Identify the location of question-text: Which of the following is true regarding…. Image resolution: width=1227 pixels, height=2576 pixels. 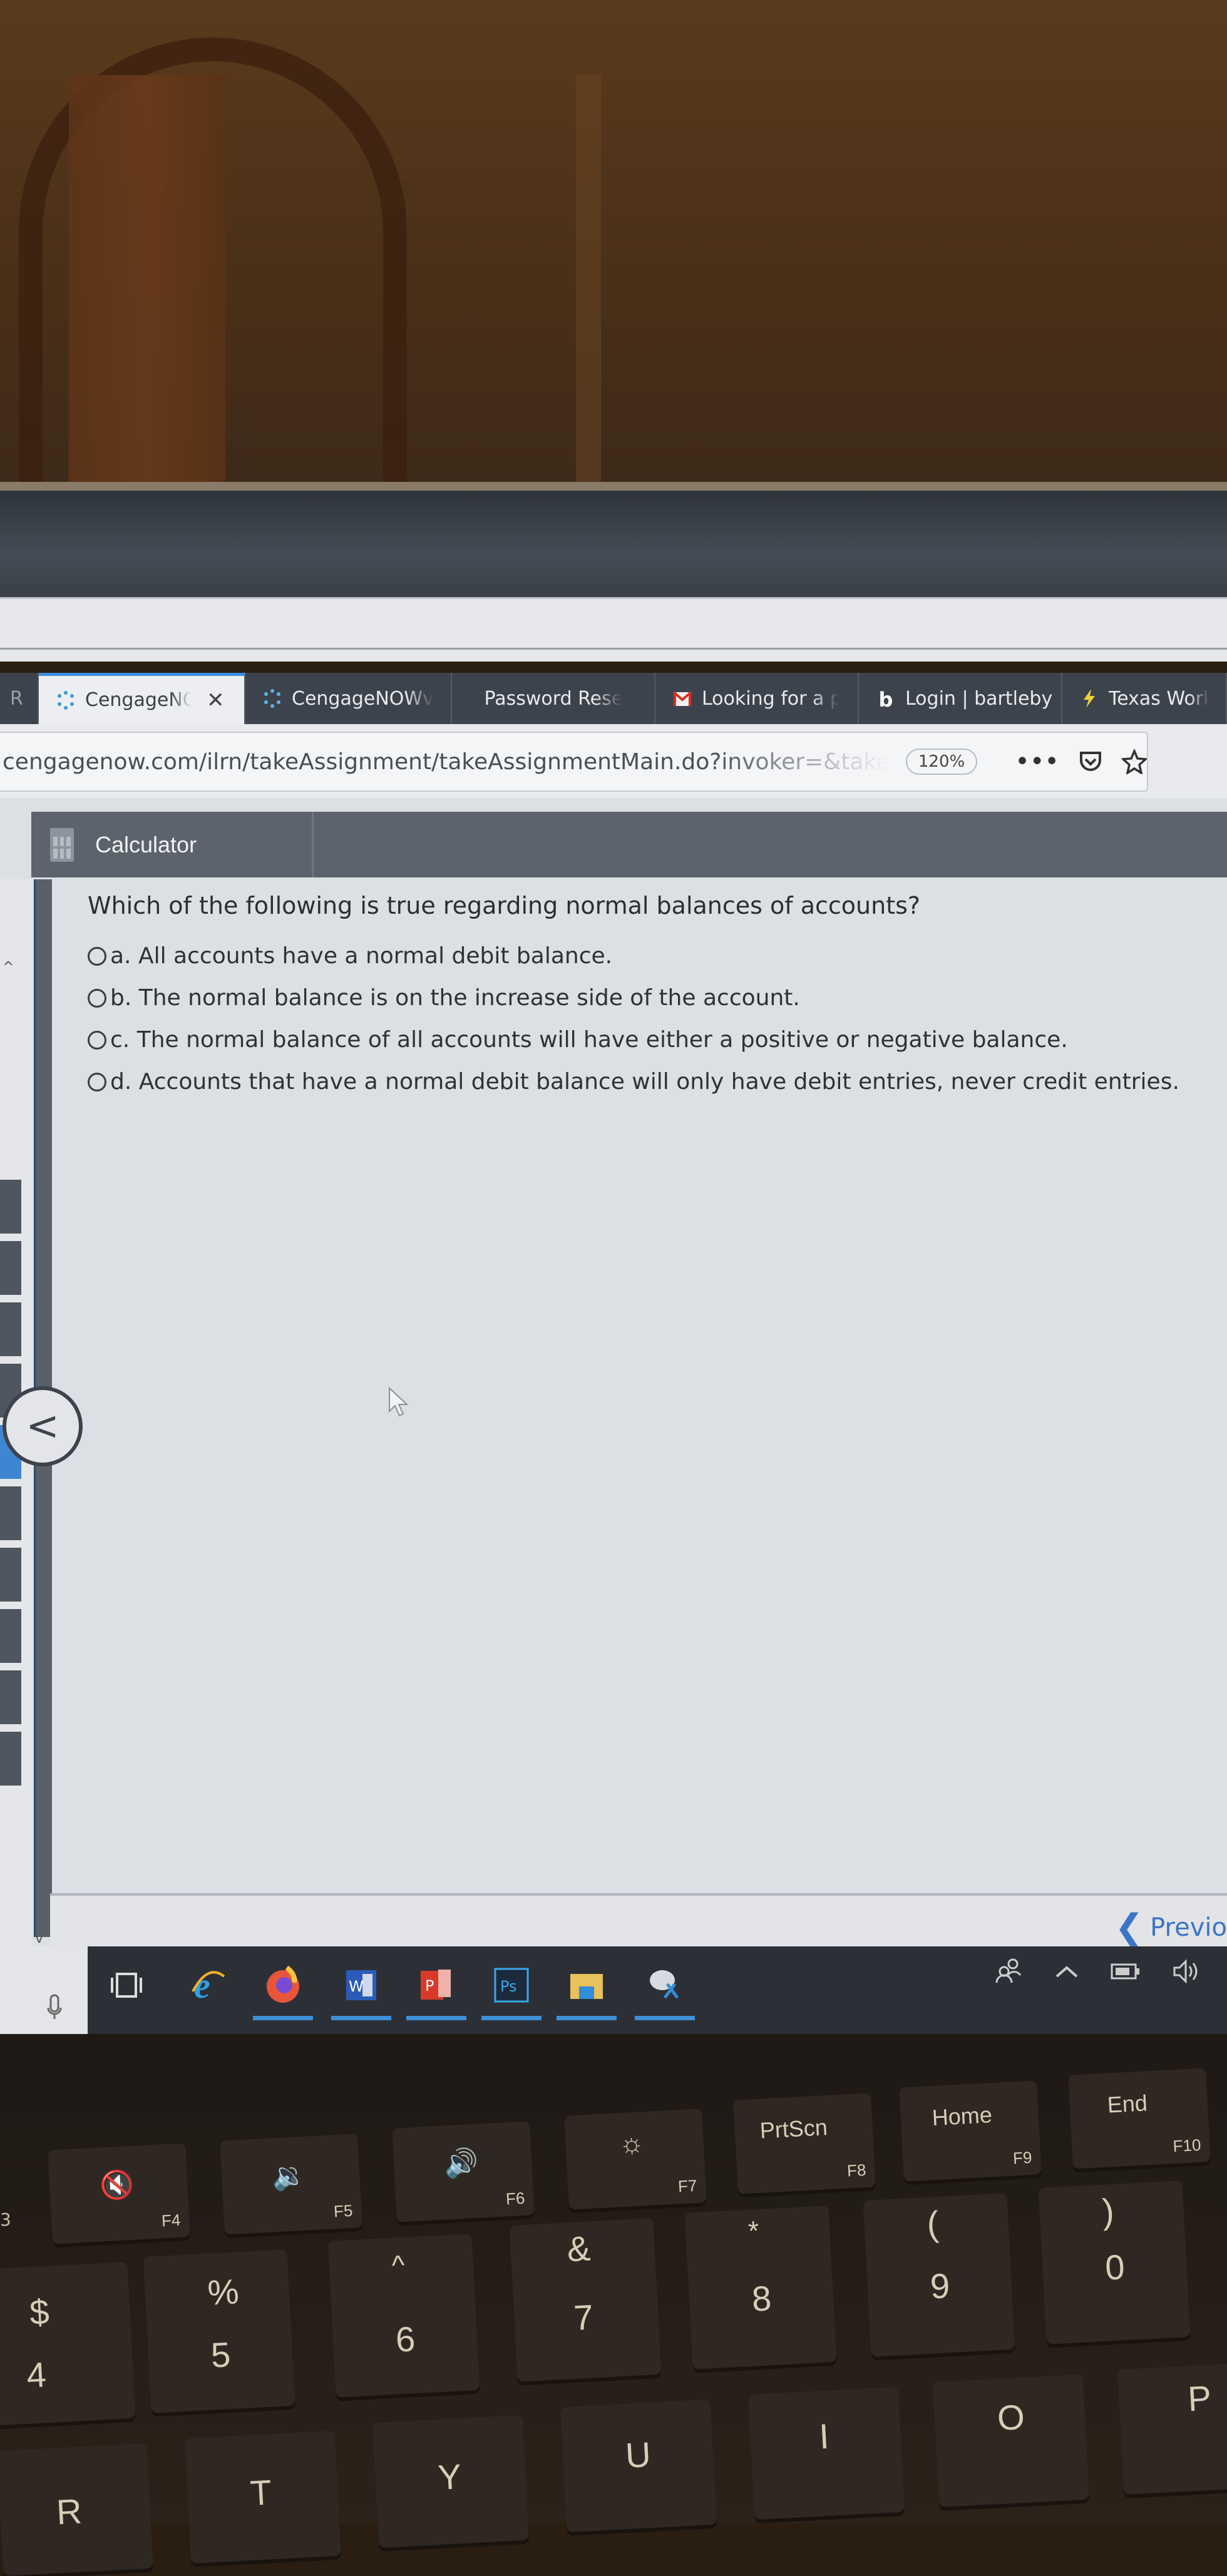
(505, 906).